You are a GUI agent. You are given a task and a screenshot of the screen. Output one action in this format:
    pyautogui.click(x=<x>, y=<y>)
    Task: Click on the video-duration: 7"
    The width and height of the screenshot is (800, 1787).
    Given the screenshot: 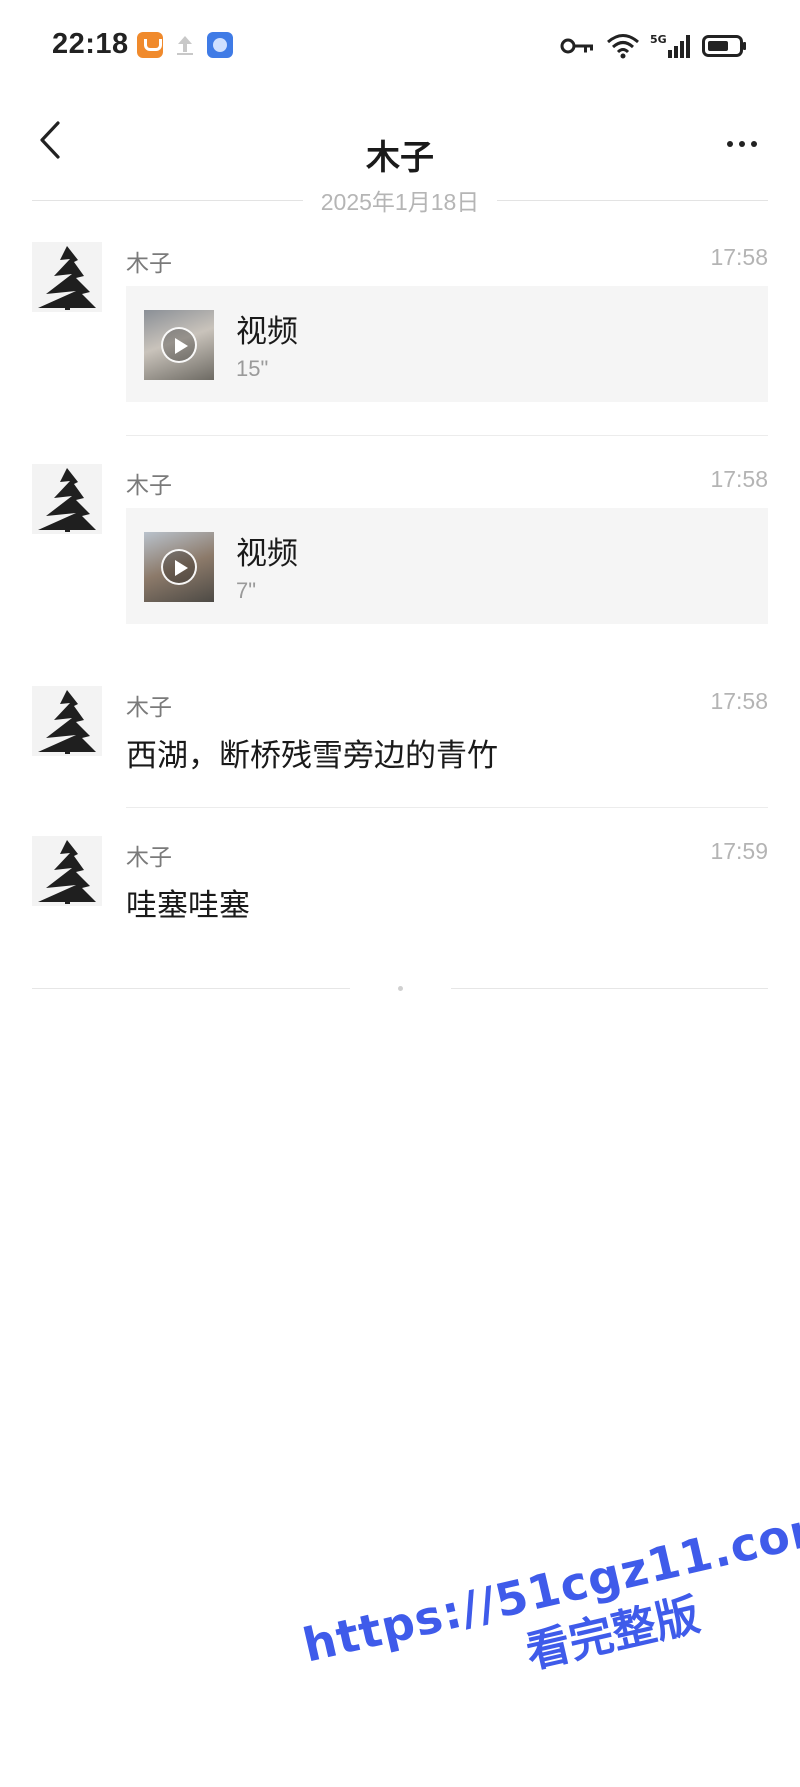 What is the action you would take?
    pyautogui.click(x=246, y=590)
    